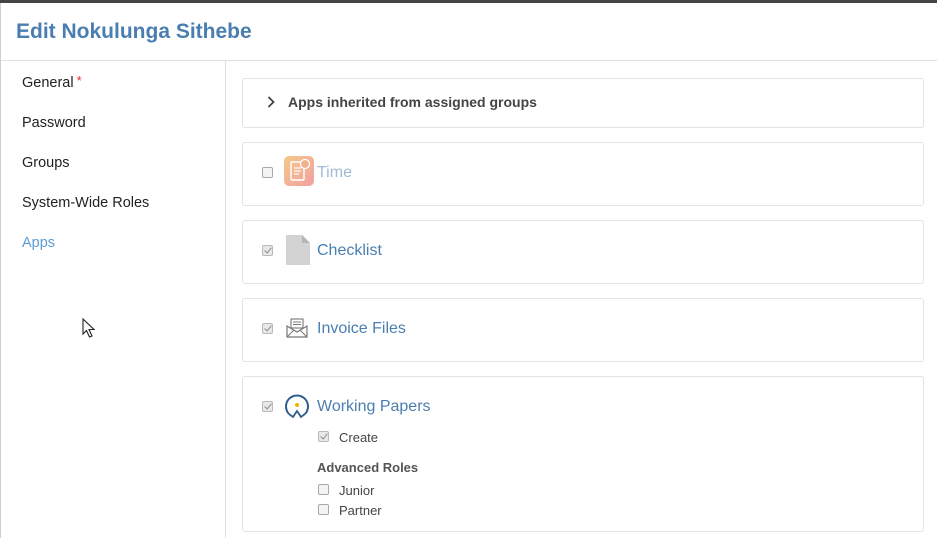 The height and width of the screenshot is (538, 937). I want to click on envelope-icon, so click(297, 328).